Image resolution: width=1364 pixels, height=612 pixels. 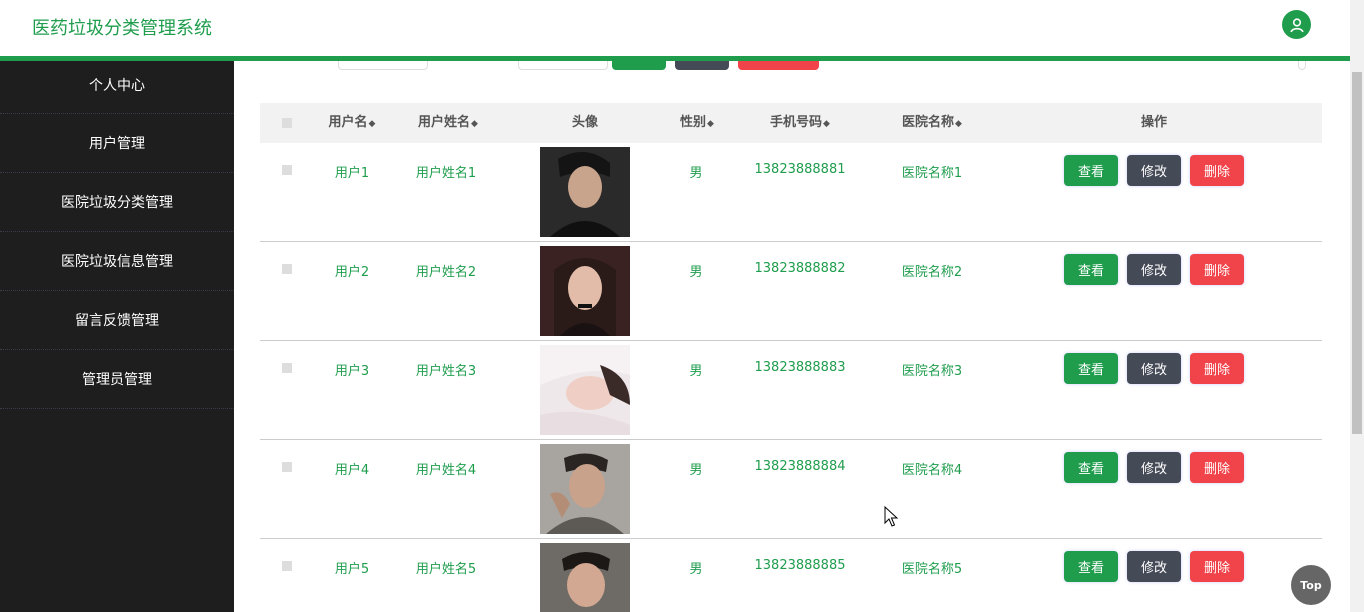 I want to click on cell-name: 用户姓名3, so click(x=446, y=371).